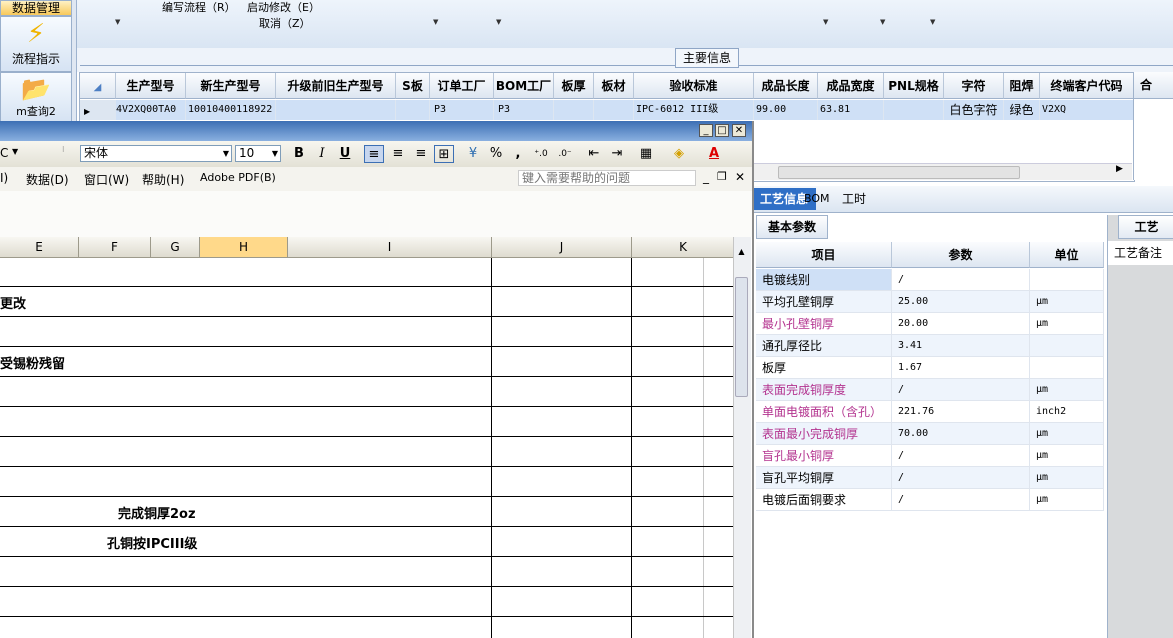 The image size is (1173, 638). I want to click on param-value: 70.00, so click(961, 434).